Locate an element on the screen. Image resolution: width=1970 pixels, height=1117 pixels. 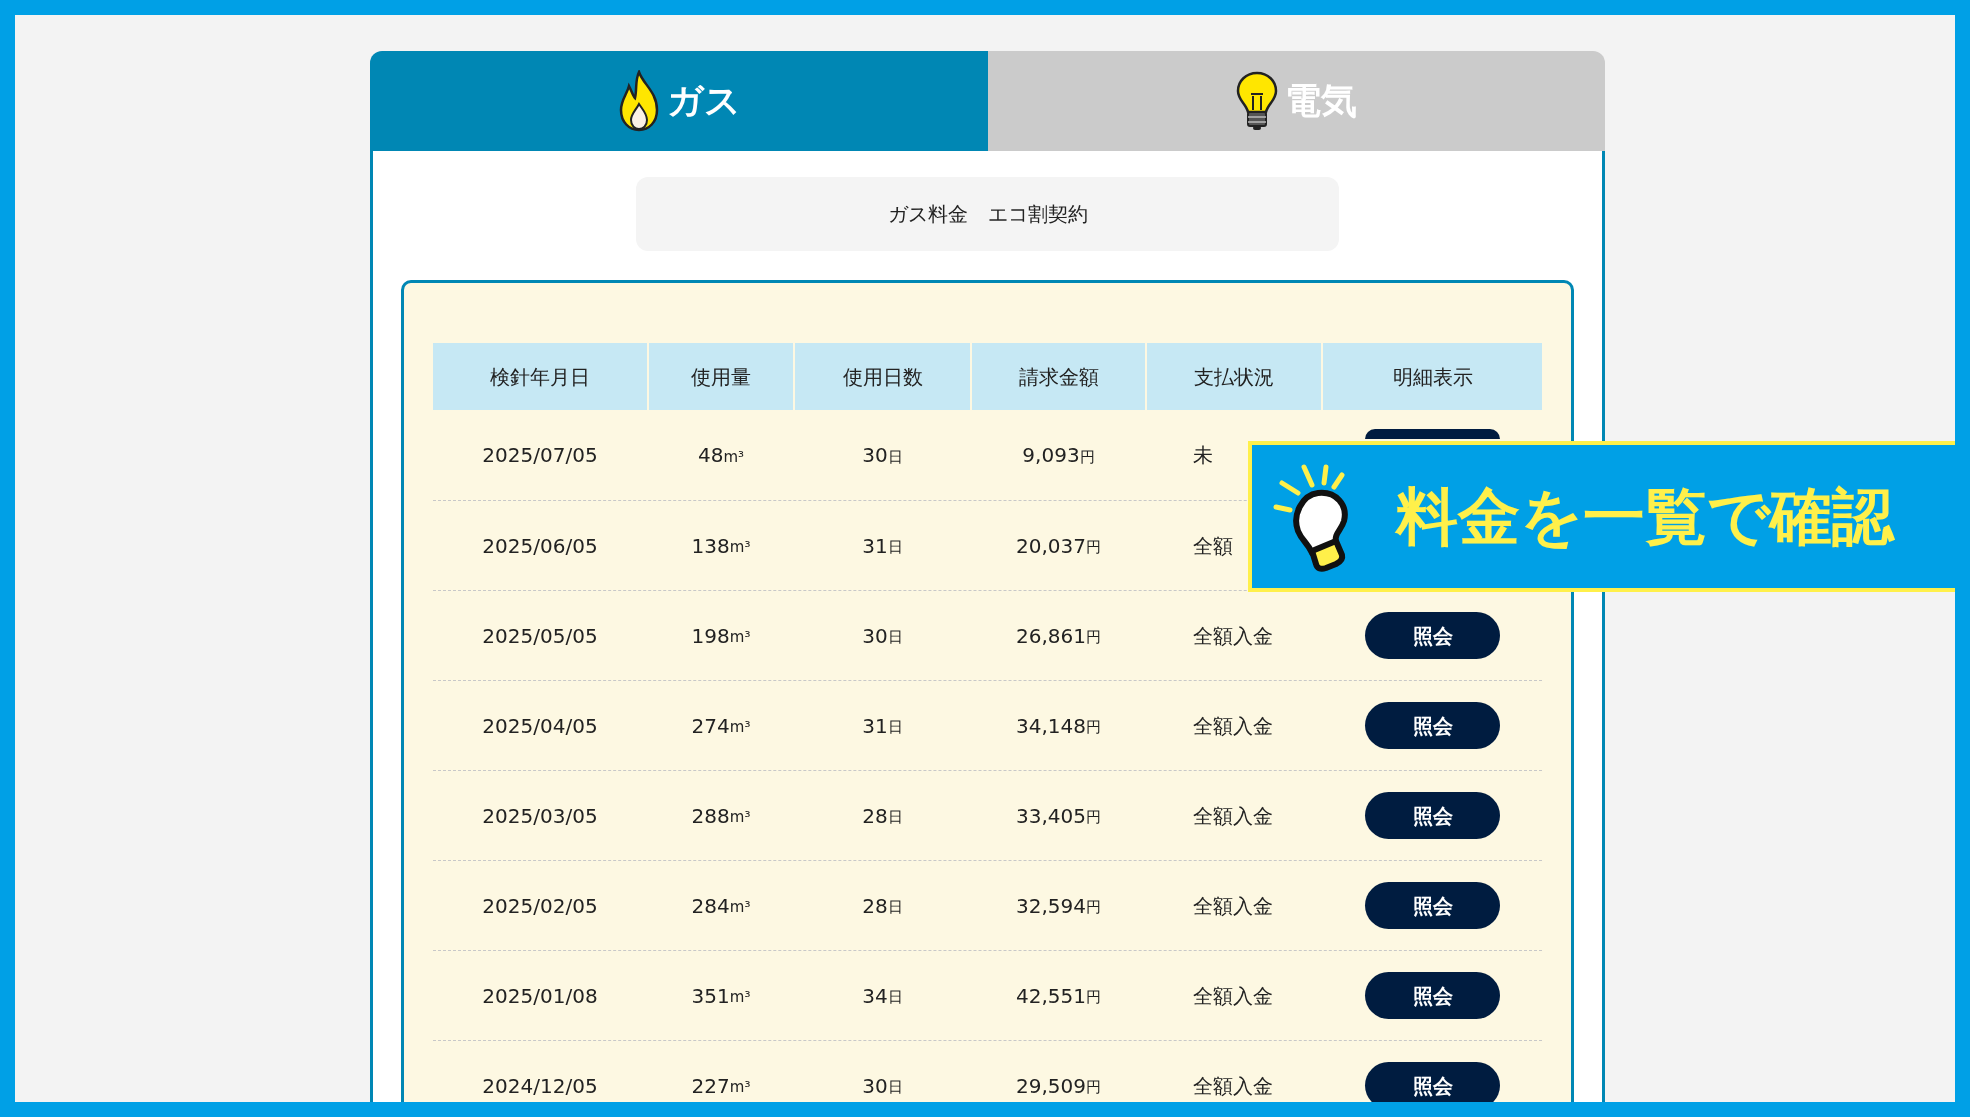
table-cell-text: 2025/07/05 is located at coordinates (540, 455).